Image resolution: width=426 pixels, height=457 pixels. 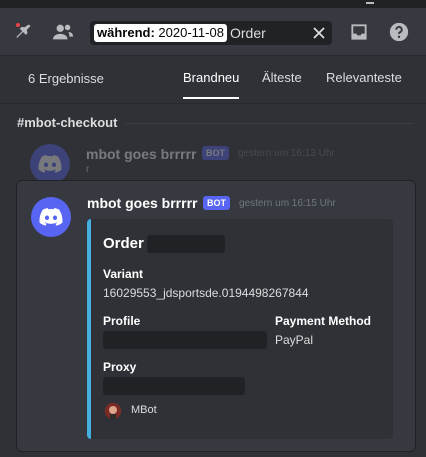 I want to click on search-box: während: 2020-11-08 Order, so click(x=211, y=33).